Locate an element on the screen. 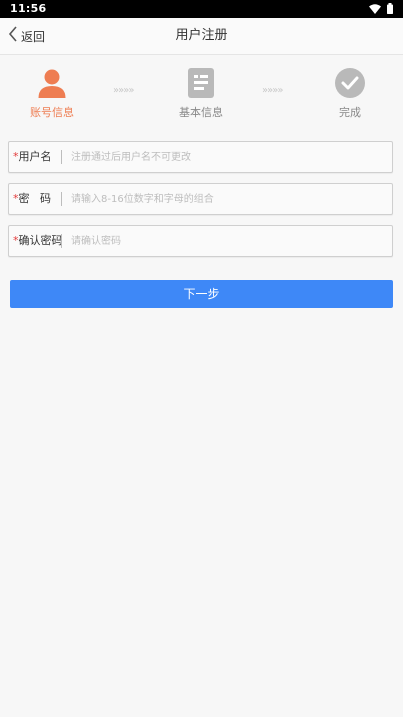  step-complete: 完成 is located at coordinates (350, 94).